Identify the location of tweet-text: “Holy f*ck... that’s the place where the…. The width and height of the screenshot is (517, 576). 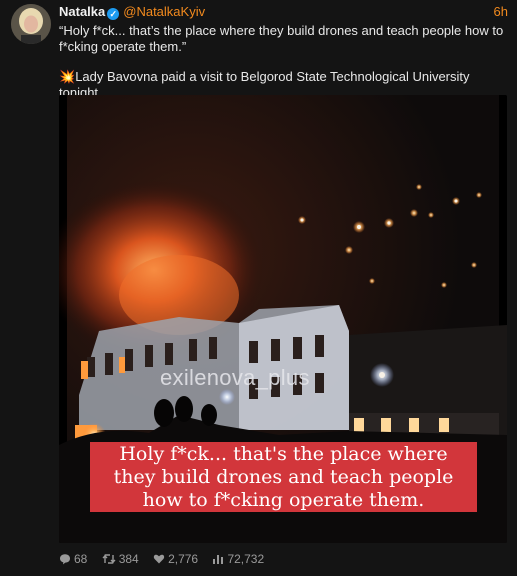
(285, 61).